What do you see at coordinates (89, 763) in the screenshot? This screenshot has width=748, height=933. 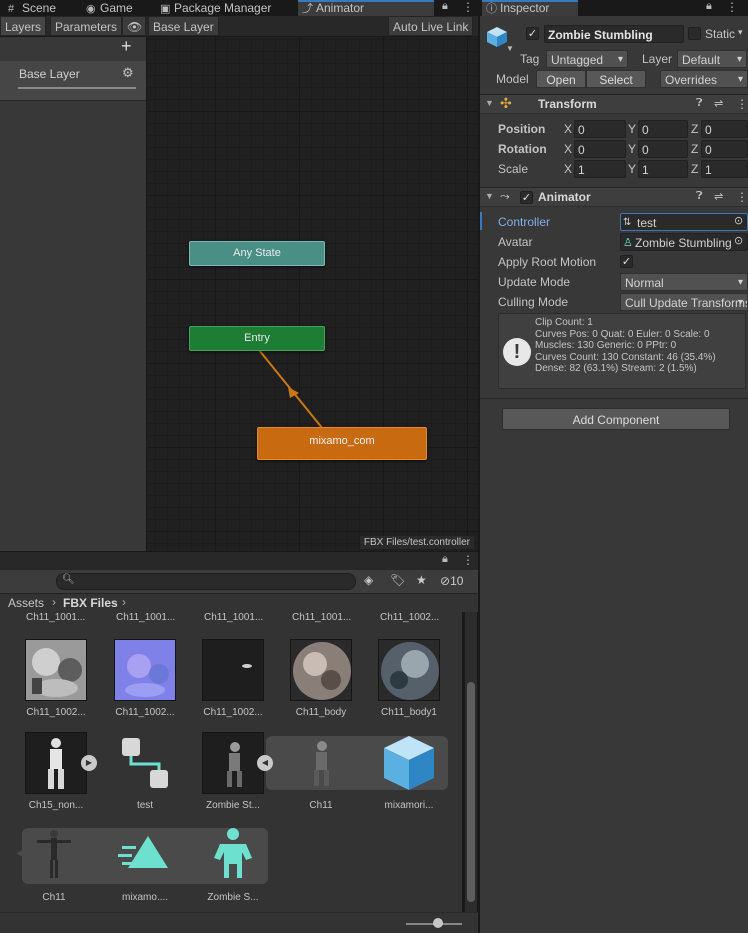 I see `expand-play-icon: ▶` at bounding box center [89, 763].